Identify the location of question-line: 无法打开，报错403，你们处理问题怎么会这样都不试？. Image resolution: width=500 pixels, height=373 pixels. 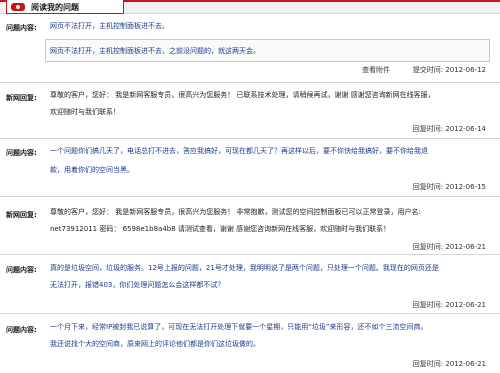
(137, 285).